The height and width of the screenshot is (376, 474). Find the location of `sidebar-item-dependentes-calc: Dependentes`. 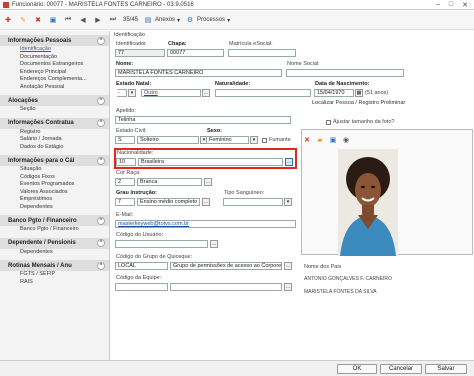

sidebar-item-dependentes-calc: Dependentes is located at coordinates (54, 208).